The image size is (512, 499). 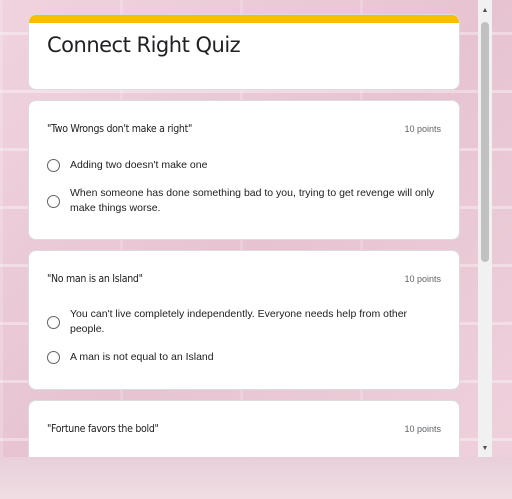 I want to click on form-title: Connect Right Quiz, so click(x=144, y=45).